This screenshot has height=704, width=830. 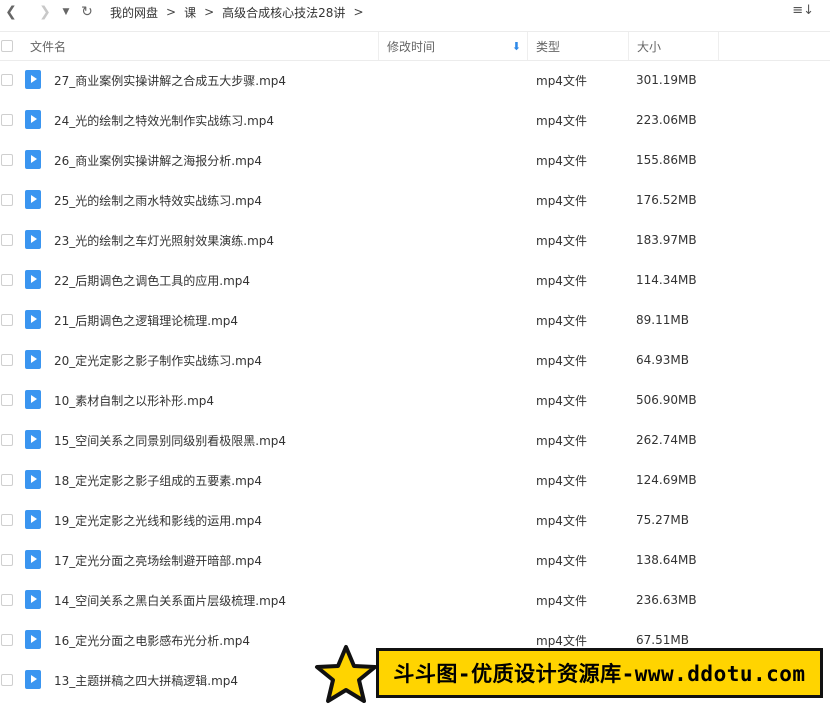 I want to click on file-row: 14_空间关系之黑白关系面片层级梳理.mp4 mp4文件 236.63MB, so click(x=415, y=600).